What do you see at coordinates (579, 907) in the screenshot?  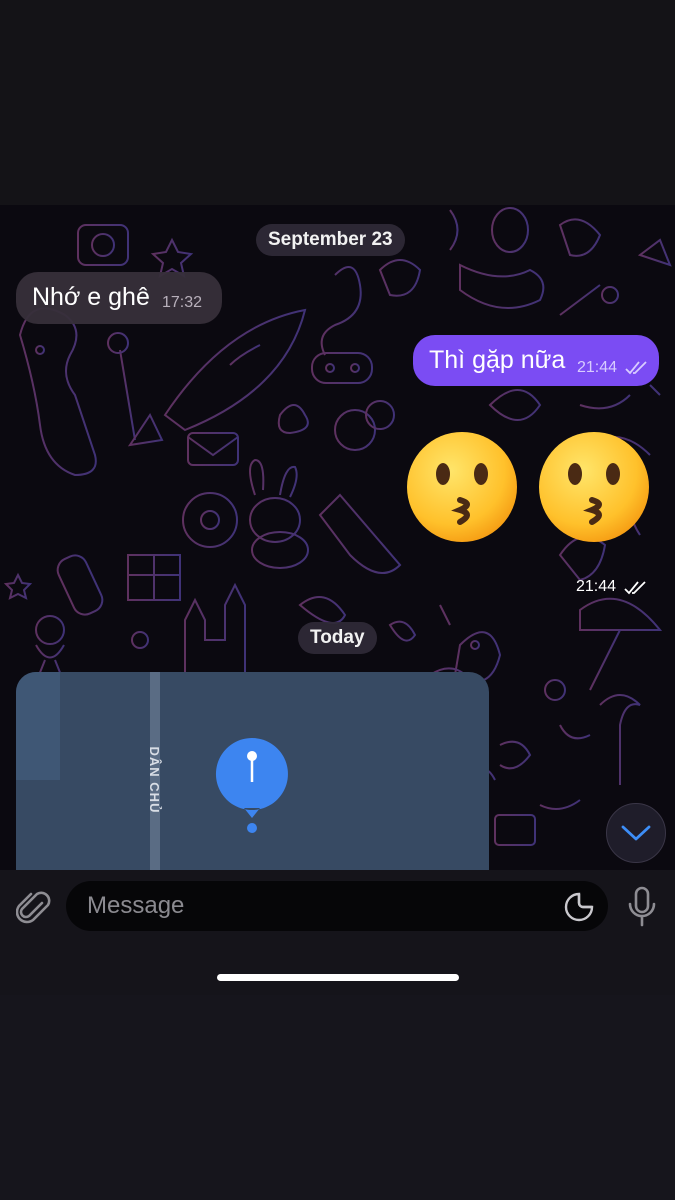 I see `sticker-icon` at bounding box center [579, 907].